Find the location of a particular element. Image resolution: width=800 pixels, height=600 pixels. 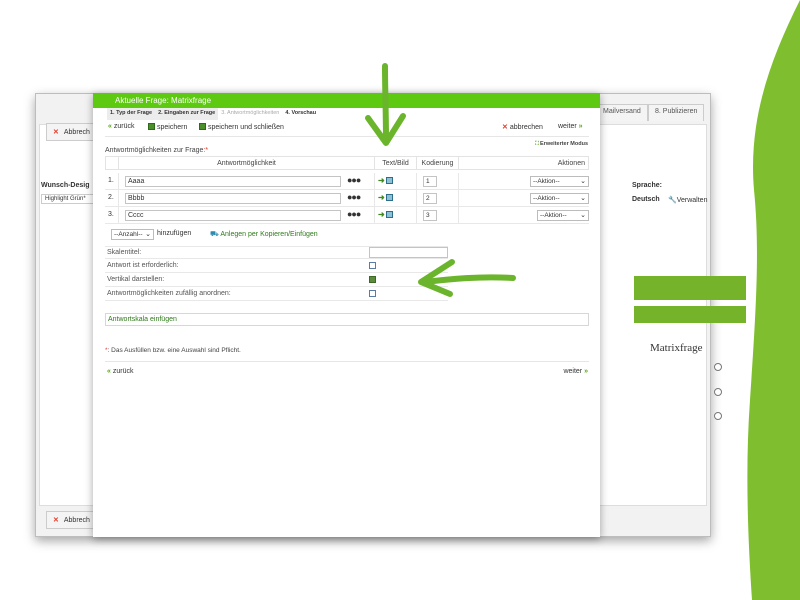

advanced-mode-link: ⛶Erweiterter Modus is located at coordinates (561, 144).